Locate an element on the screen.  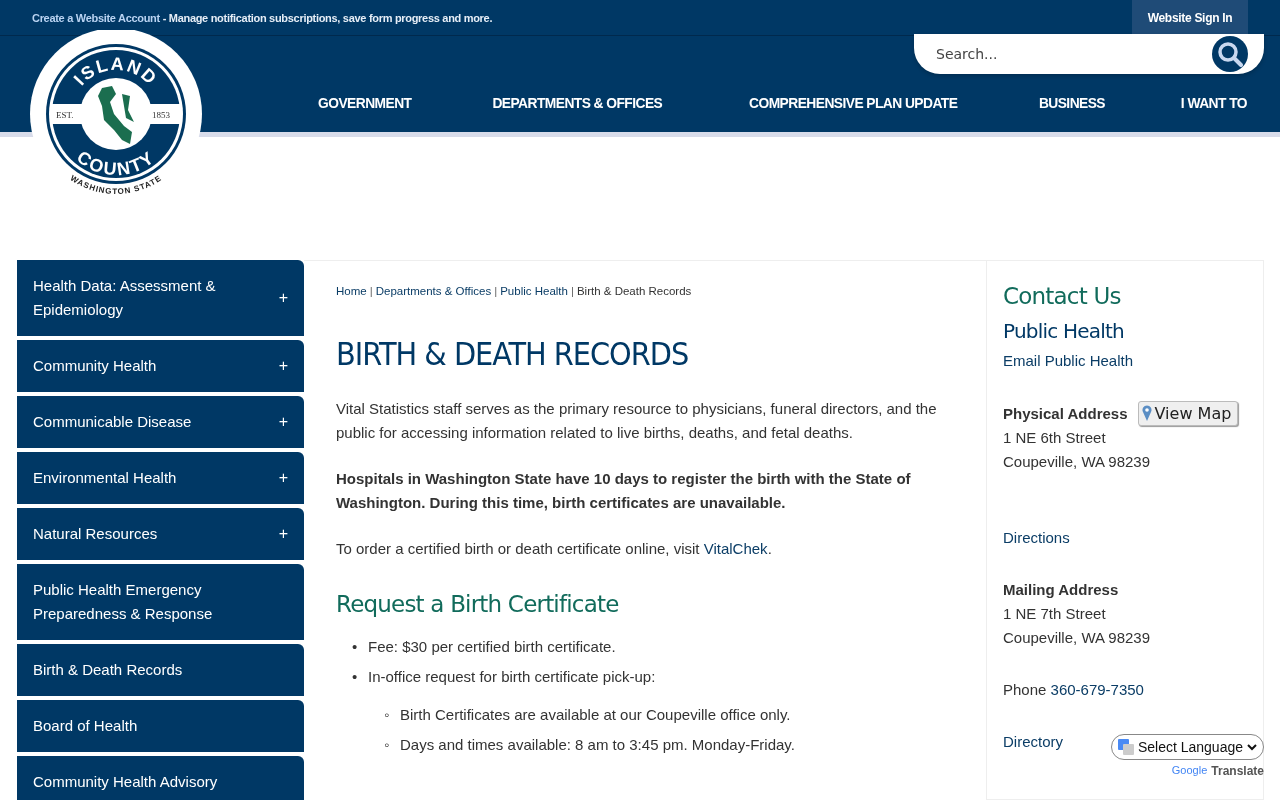
breadcrumb-link: Departments & Offices is located at coordinates (433, 291).